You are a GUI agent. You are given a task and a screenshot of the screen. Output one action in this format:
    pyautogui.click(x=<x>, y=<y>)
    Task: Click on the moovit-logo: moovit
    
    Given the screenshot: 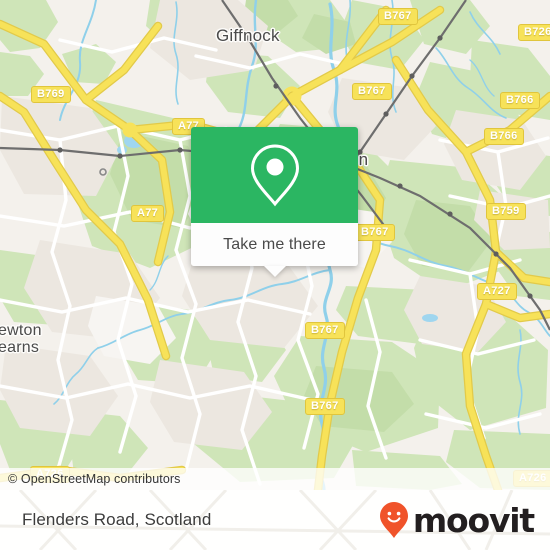 What is the action you would take?
    pyautogui.click(x=464, y=520)
    